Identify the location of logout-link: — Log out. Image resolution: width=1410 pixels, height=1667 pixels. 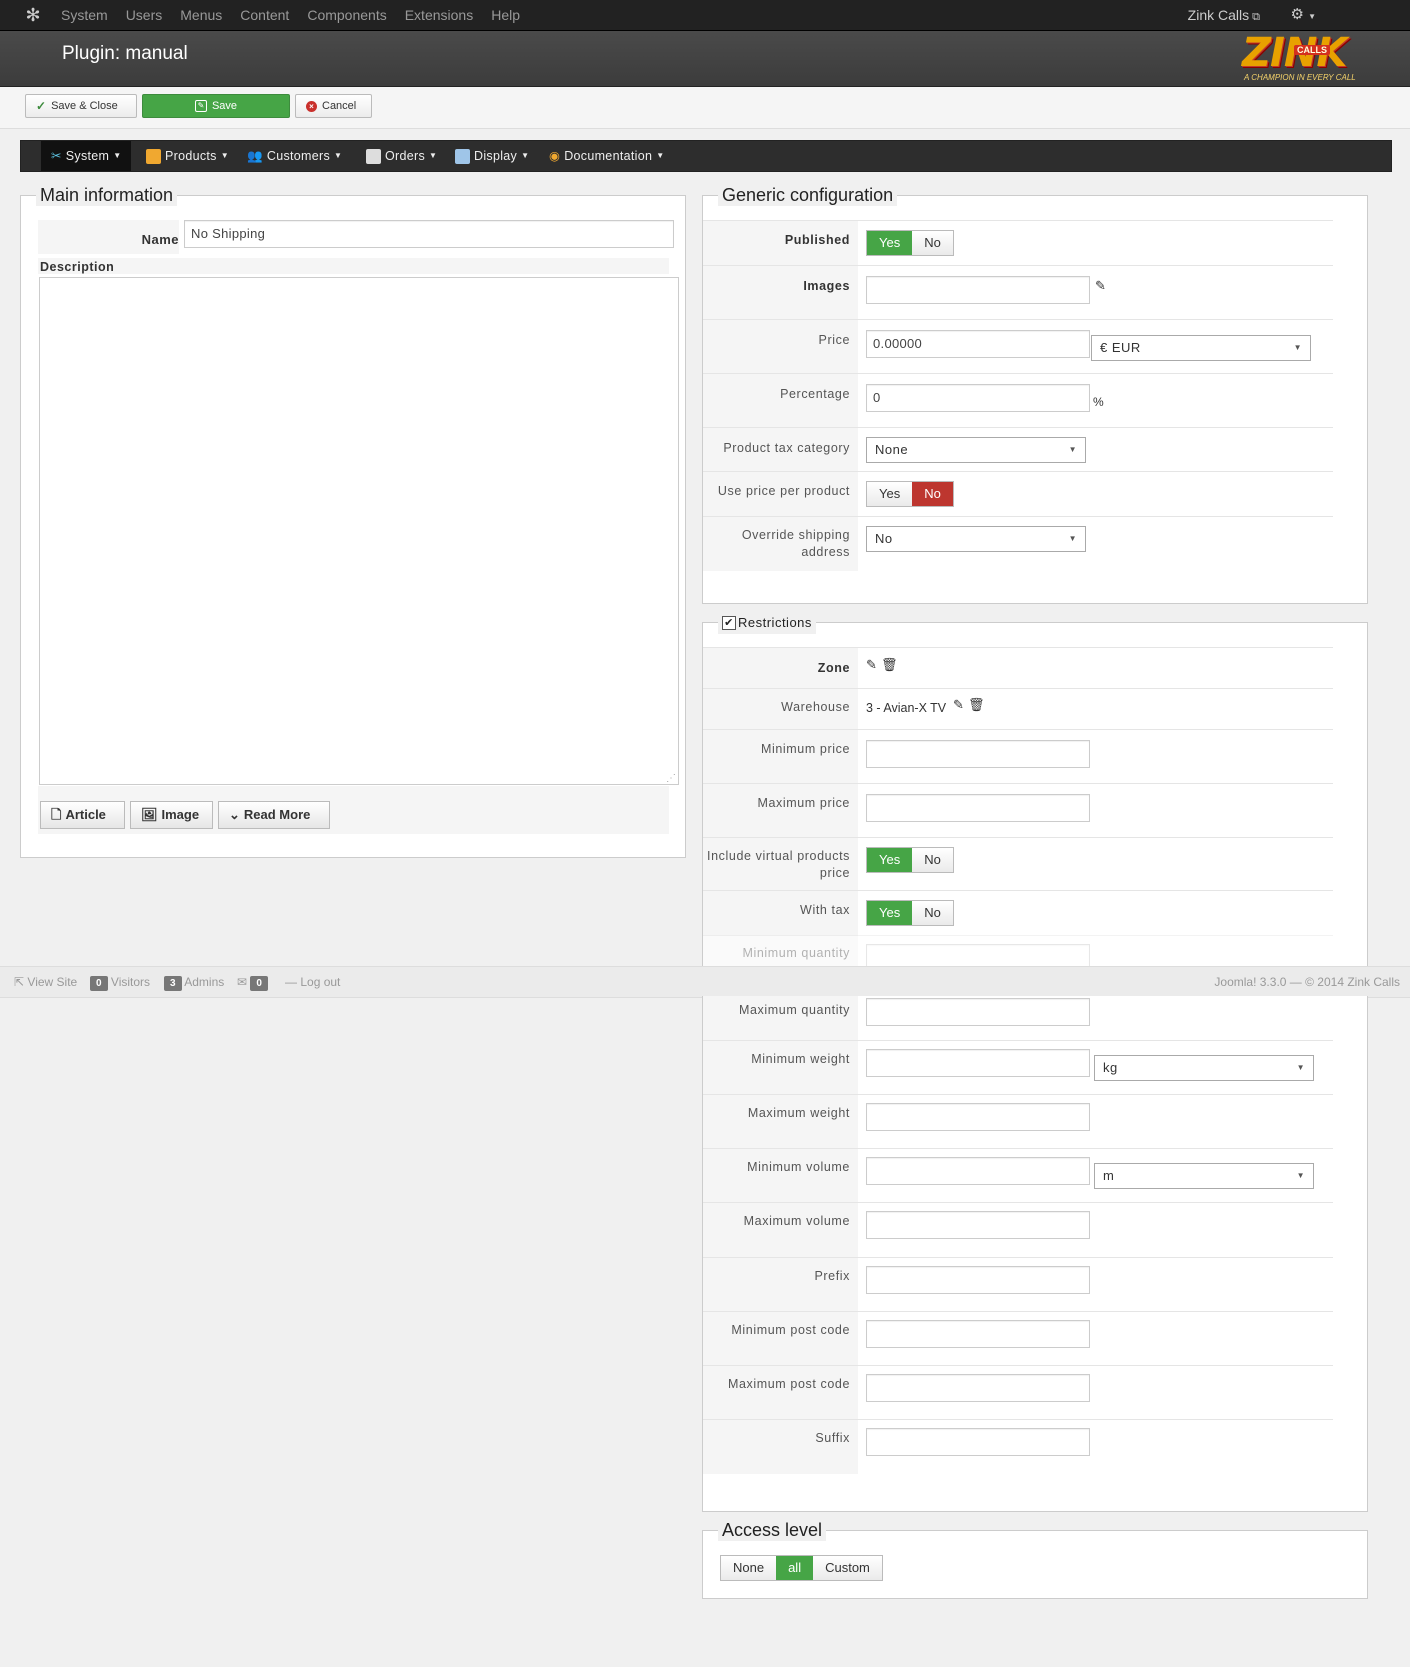
(312, 982).